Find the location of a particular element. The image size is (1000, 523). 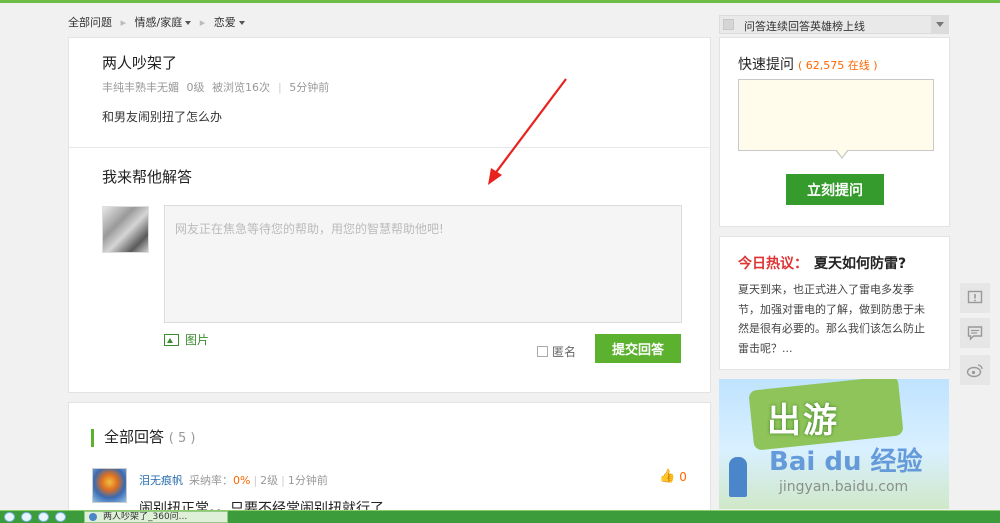

app-icon is located at coordinates (60, 517).